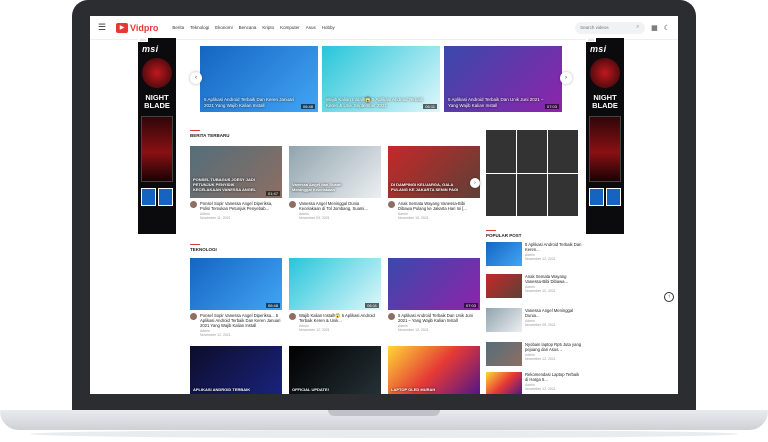 The height and width of the screenshot is (442, 768). Describe the element at coordinates (222, 389) in the screenshot. I see `thumbnail-text: APLIKASI ANDROID TERBAIK` at that location.